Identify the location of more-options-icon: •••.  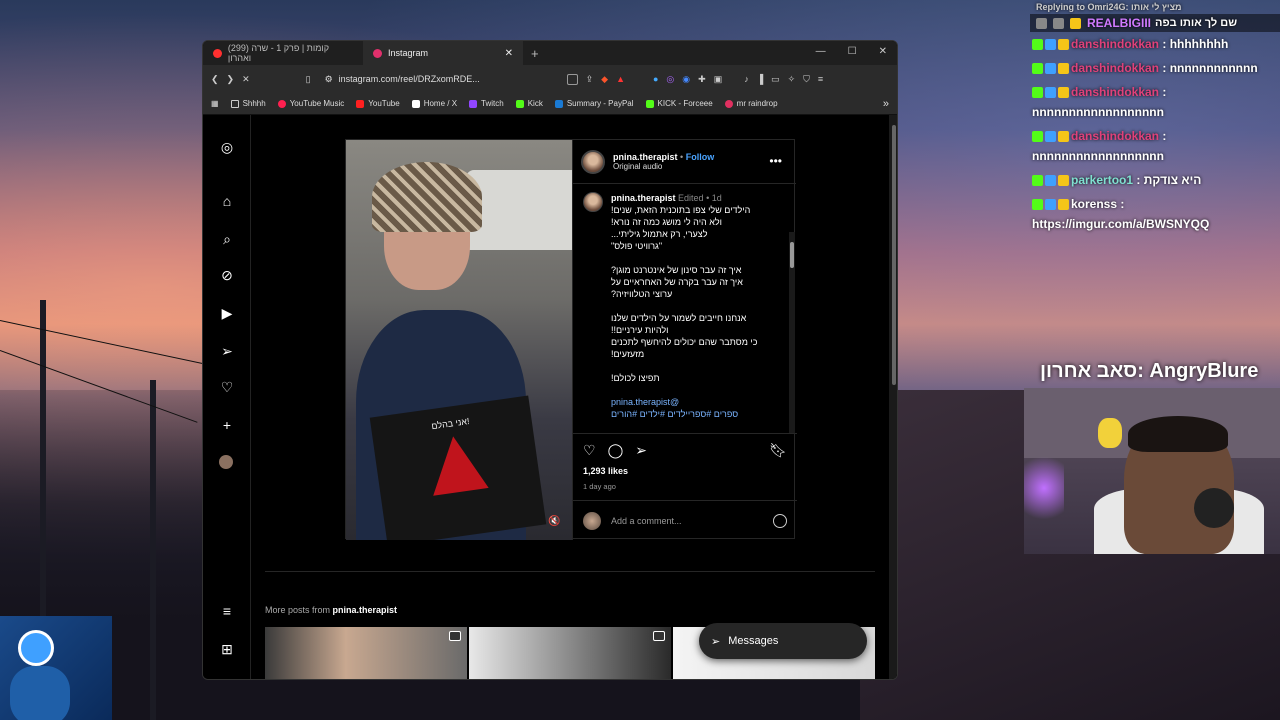
(775, 161).